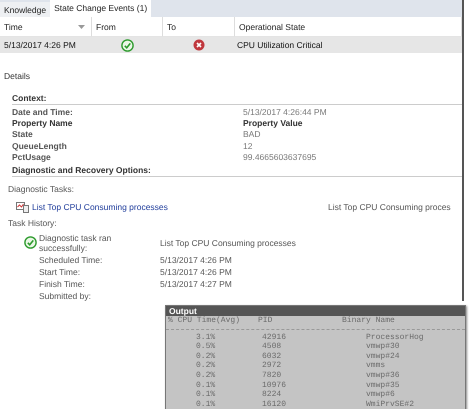 Image resolution: width=474 pixels, height=409 pixels. Describe the element at coordinates (271, 347) in the screenshot. I see `output-cell-text: 4508` at that location.